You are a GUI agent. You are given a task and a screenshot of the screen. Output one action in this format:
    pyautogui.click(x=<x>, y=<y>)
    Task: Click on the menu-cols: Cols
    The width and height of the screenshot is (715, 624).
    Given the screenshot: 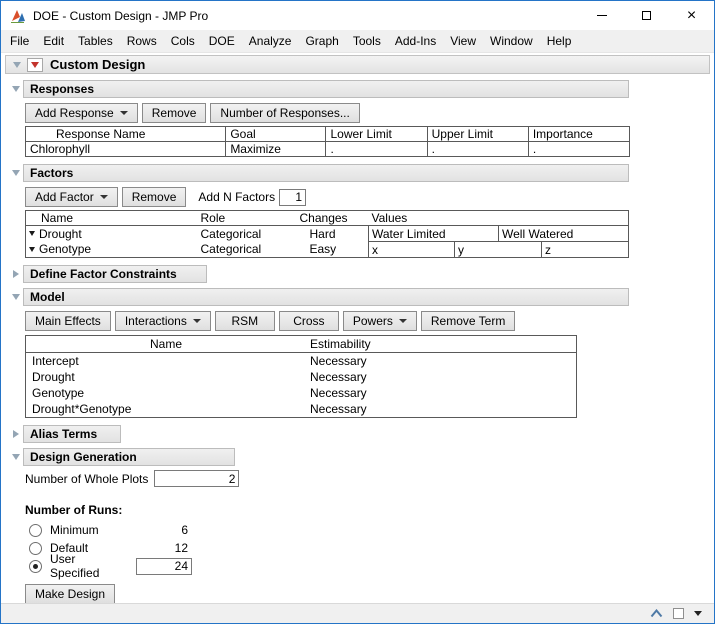 What is the action you would take?
    pyautogui.click(x=183, y=41)
    